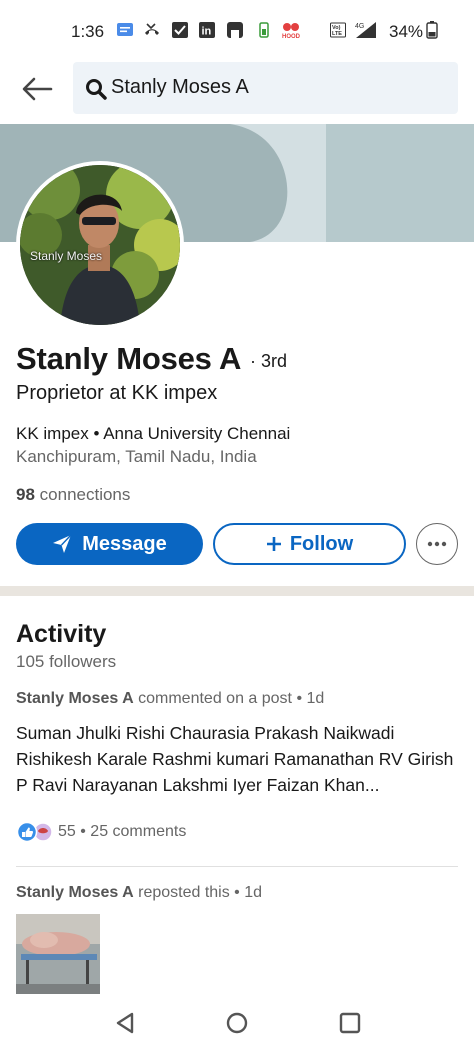 This screenshot has width=474, height=1053. I want to click on svg-text: in, so click(207, 32).